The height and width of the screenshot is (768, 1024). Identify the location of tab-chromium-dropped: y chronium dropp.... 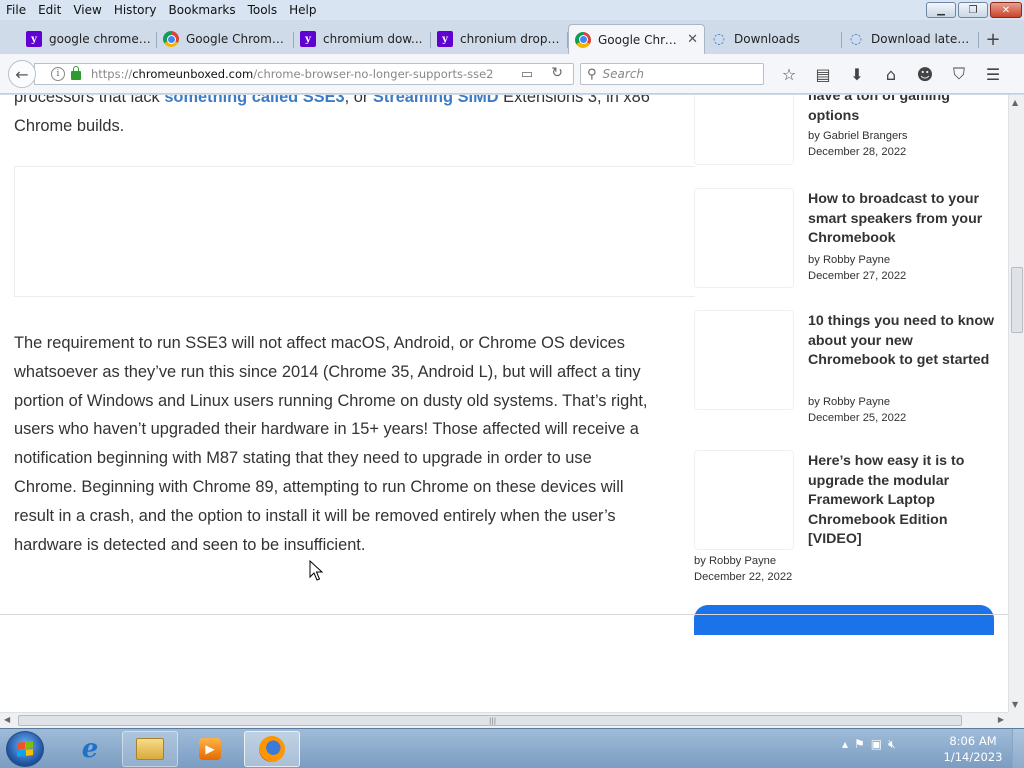
(499, 39).